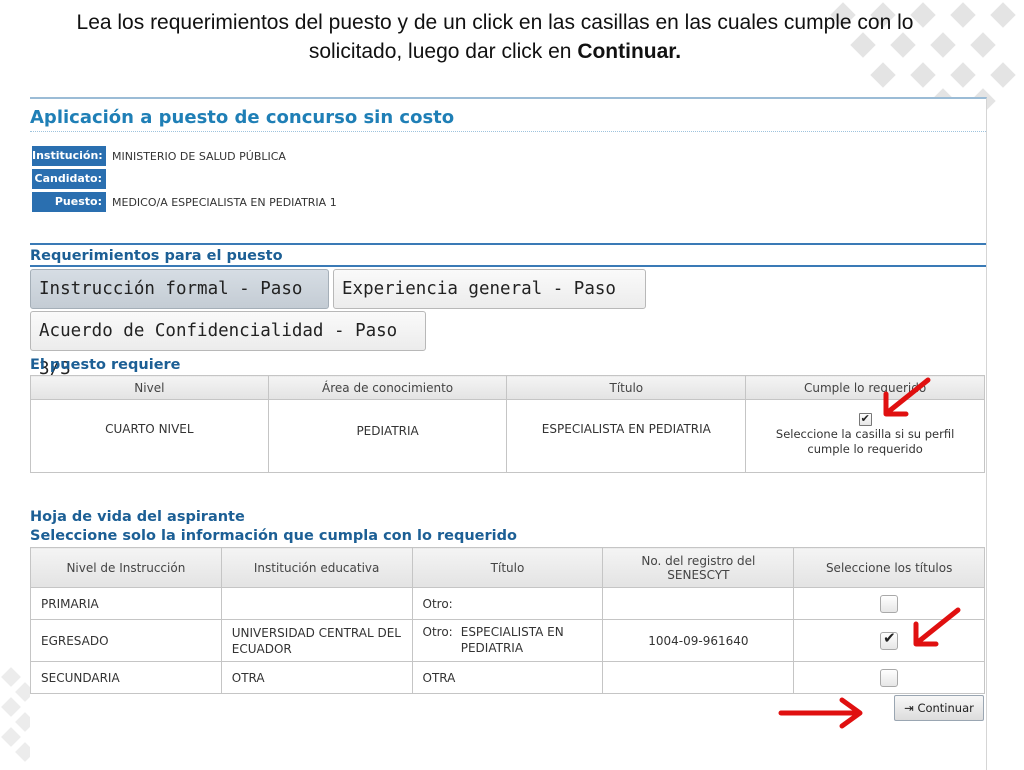 Image resolution: width=1024 pixels, height=770 pixels. Describe the element at coordinates (149, 387) in the screenshot. I see `column-header: Nivel` at that location.